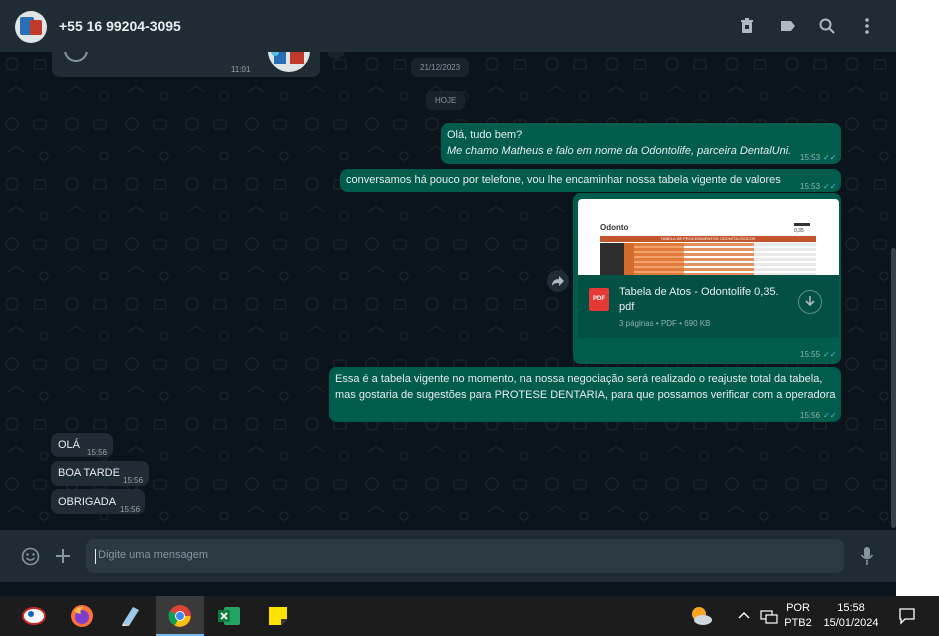 The width and height of the screenshot is (939, 636). Describe the element at coordinates (917, 298) in the screenshot. I see `background-window` at that location.